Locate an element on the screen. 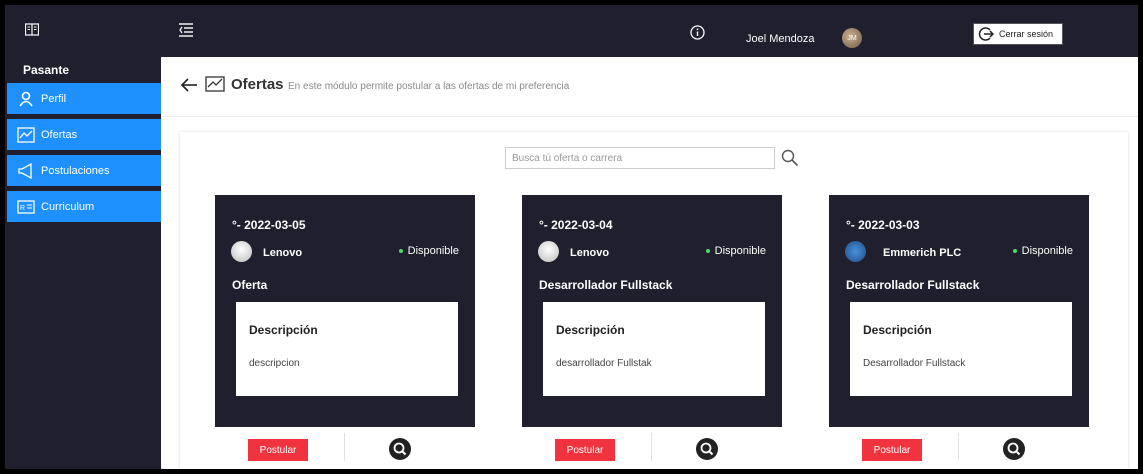 The height and width of the screenshot is (474, 1143). sidebar-item-ofertas: Ofertas is located at coordinates (84, 134).